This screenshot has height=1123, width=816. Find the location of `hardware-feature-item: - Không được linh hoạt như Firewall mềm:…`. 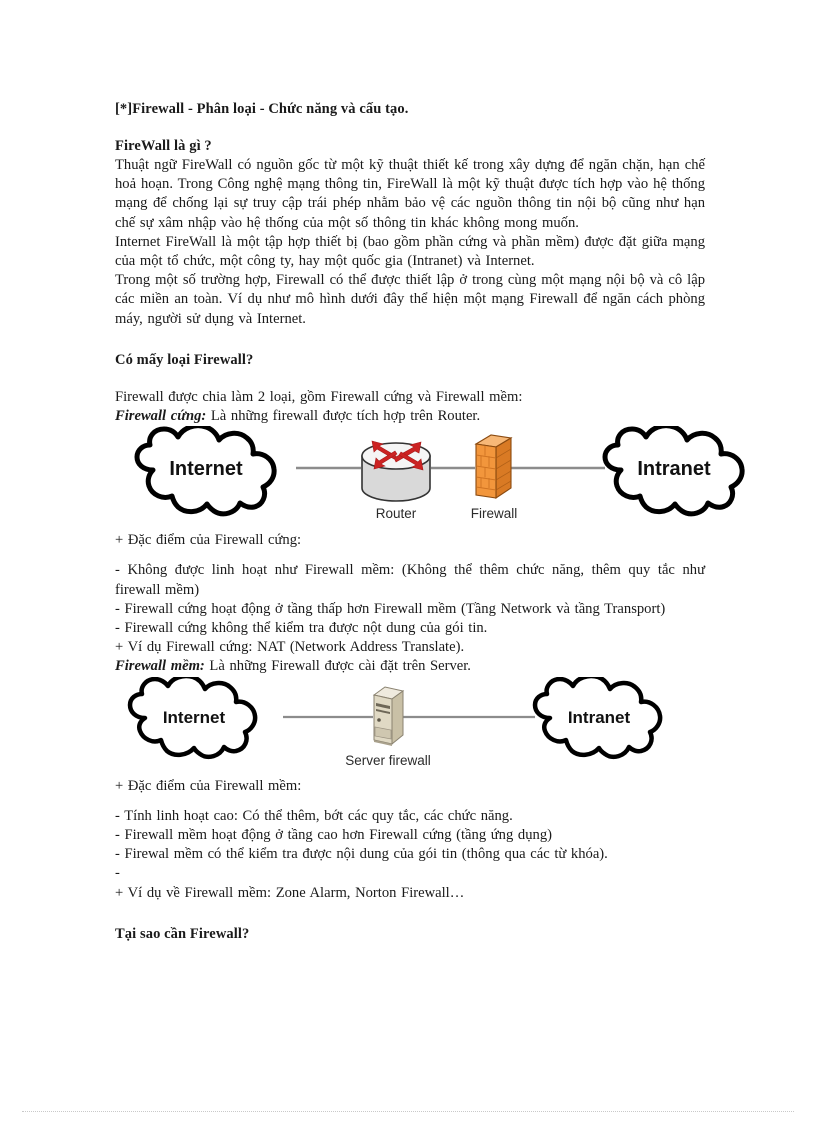

hardware-feature-item: - Không được linh hoạt như Firewall mềm:… is located at coordinates (410, 580).